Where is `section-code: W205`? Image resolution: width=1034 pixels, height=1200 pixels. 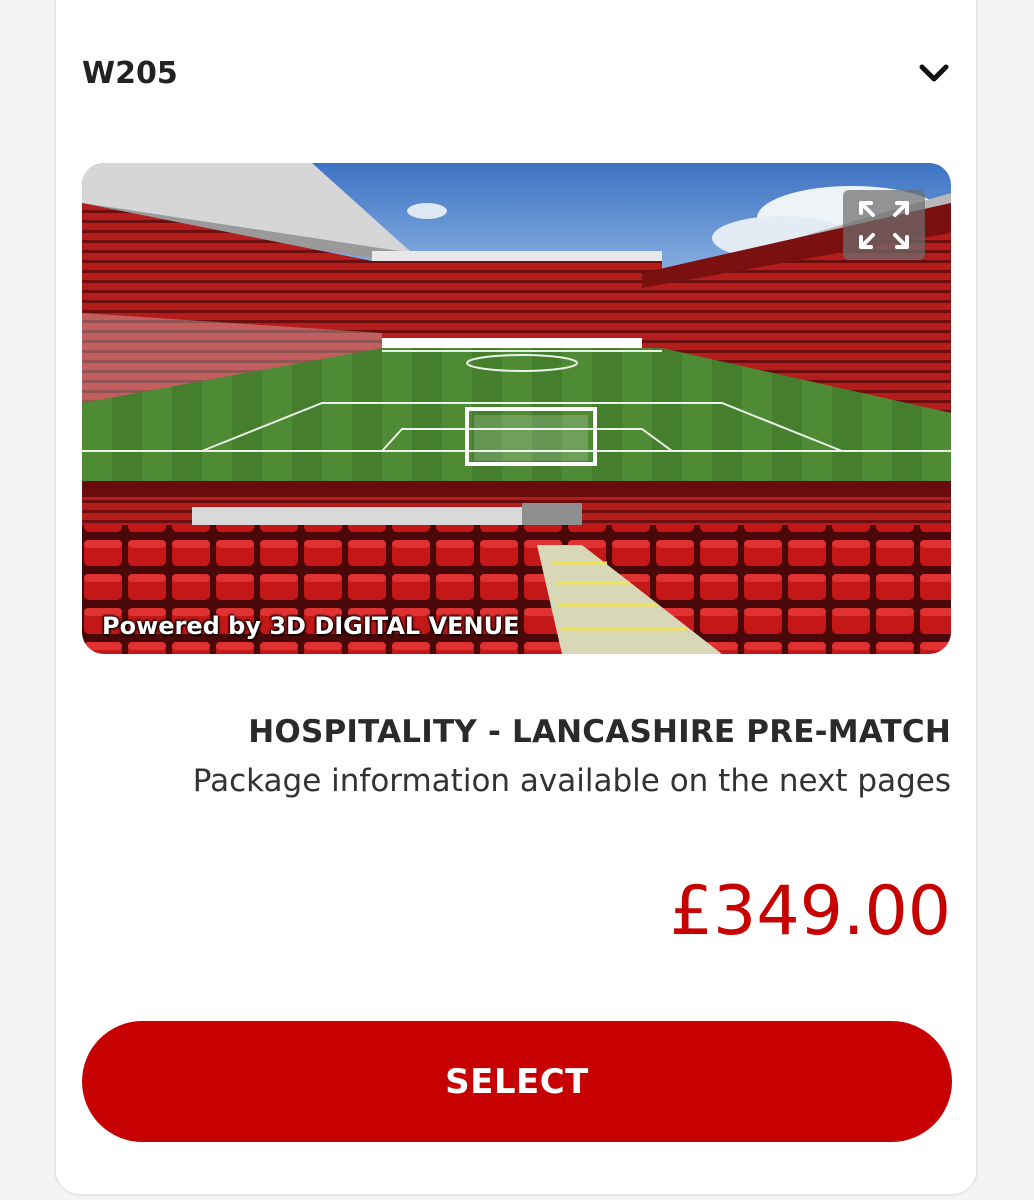 section-code: W205 is located at coordinates (130, 73).